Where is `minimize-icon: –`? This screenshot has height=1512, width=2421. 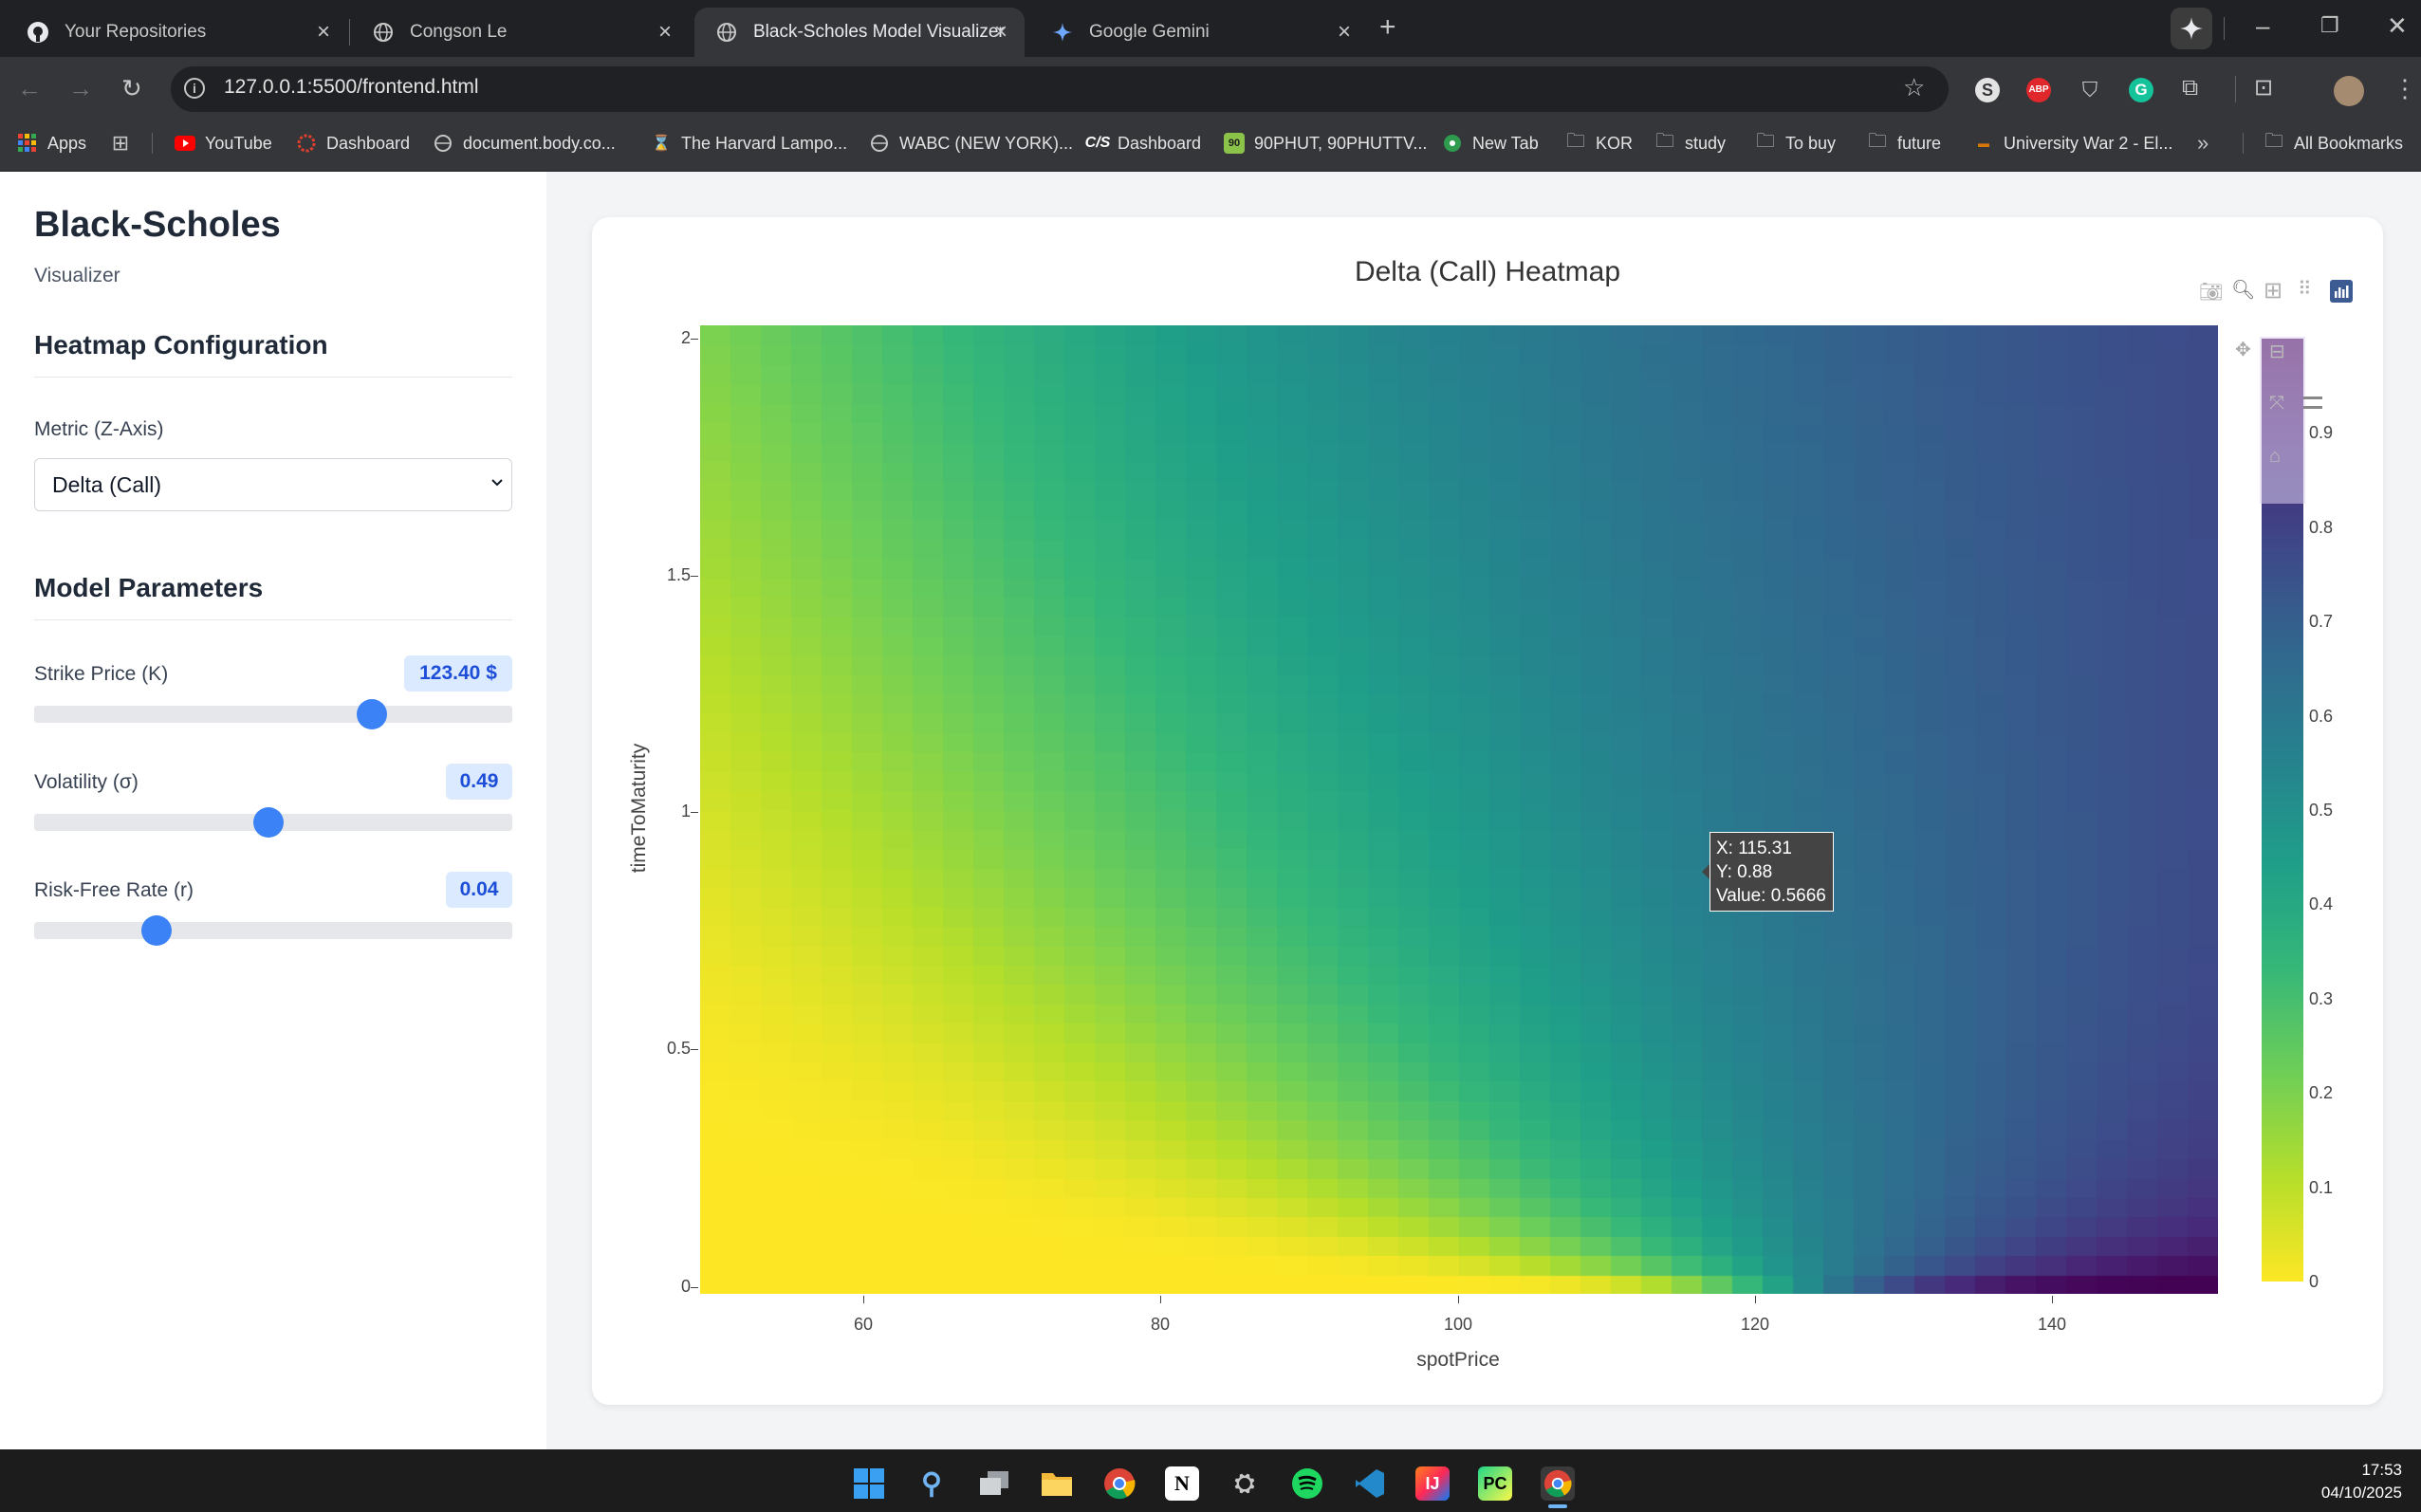 minimize-icon: – is located at coordinates (2262, 25).